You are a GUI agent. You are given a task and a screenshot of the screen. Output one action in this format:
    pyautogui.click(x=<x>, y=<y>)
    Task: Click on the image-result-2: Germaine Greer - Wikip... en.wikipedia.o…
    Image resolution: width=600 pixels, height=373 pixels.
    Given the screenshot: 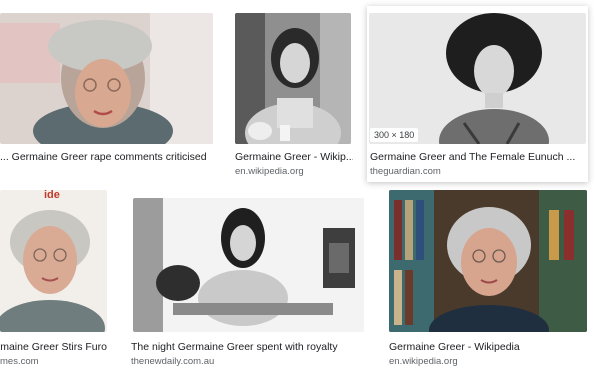 What is the action you would take?
    pyautogui.click(x=293, y=90)
    